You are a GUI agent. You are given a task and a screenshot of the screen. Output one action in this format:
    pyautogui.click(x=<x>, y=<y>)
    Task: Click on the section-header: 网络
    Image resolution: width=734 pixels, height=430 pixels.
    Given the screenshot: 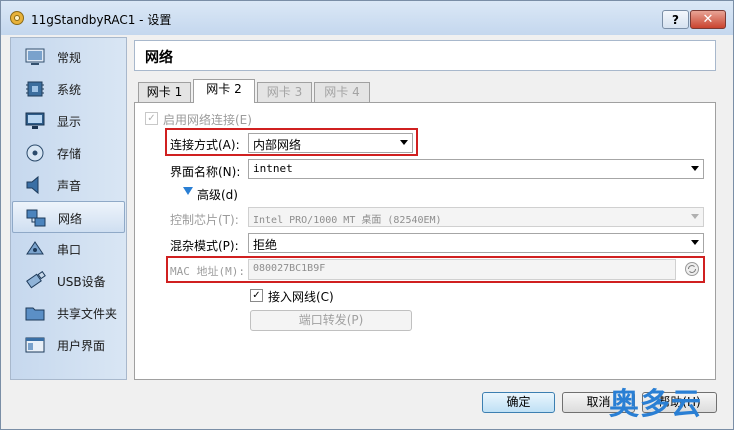 What is the action you would take?
    pyautogui.click(x=425, y=55)
    